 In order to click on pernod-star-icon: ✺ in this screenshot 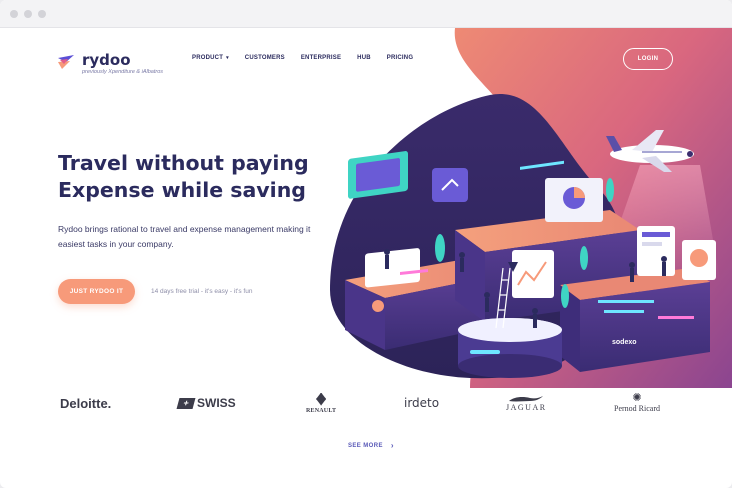, I will do `click(637, 398)`.